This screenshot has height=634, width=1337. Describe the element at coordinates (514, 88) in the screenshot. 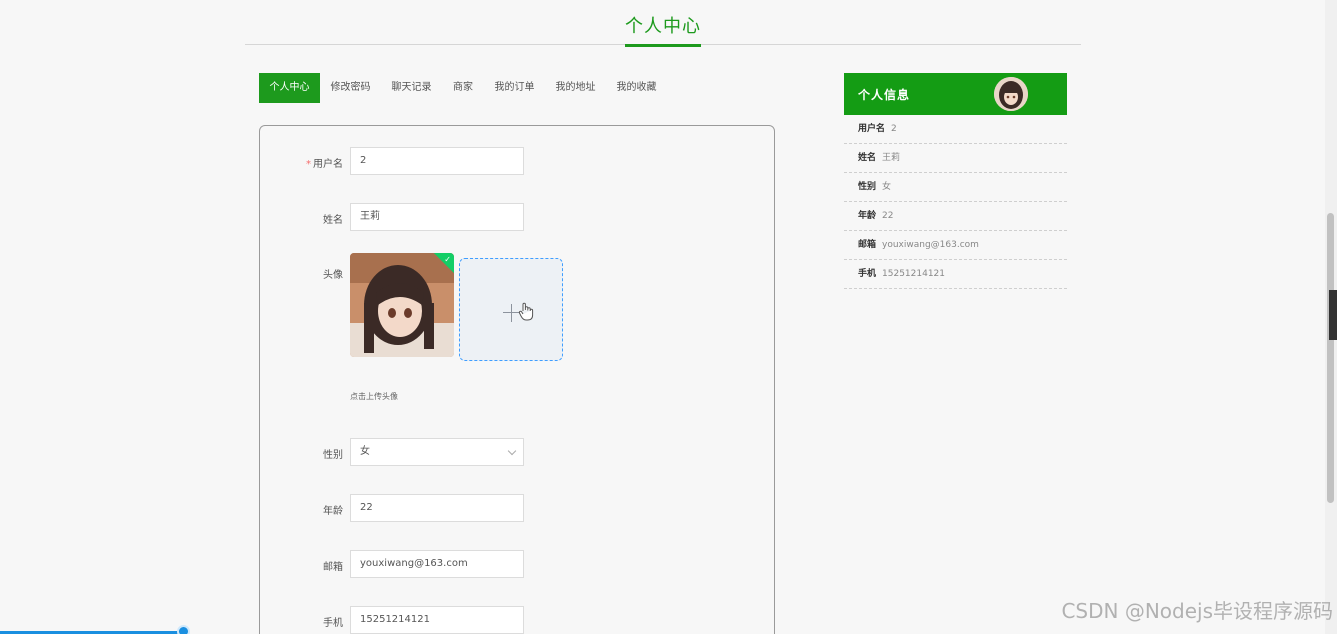

I see `tab-my-orders: 我的订单` at that location.